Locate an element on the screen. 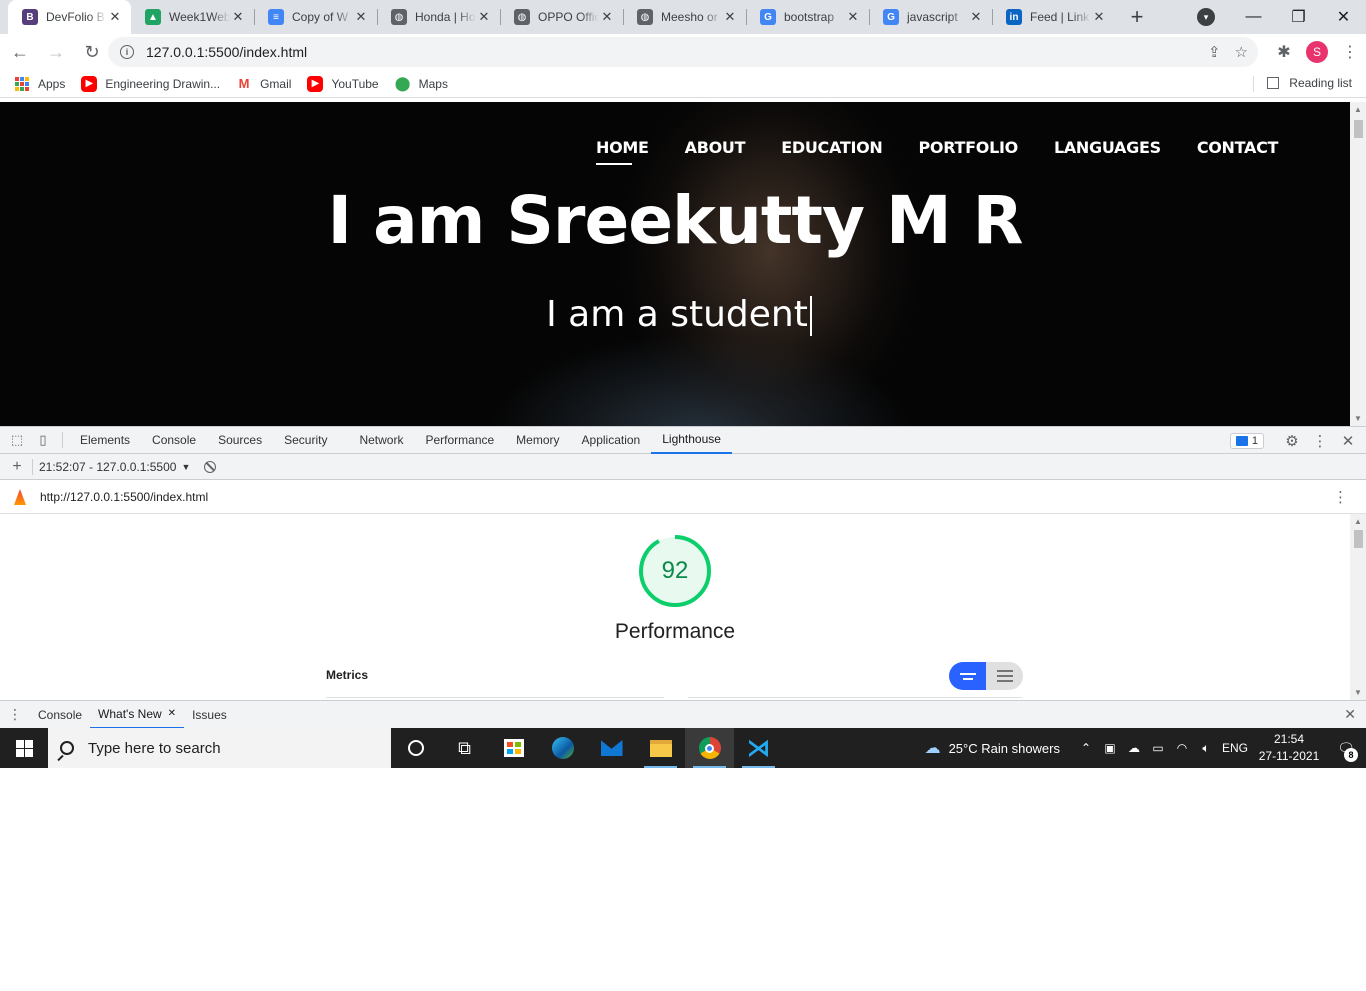  extensions-icon: ✱ is located at coordinates (1284, 52).